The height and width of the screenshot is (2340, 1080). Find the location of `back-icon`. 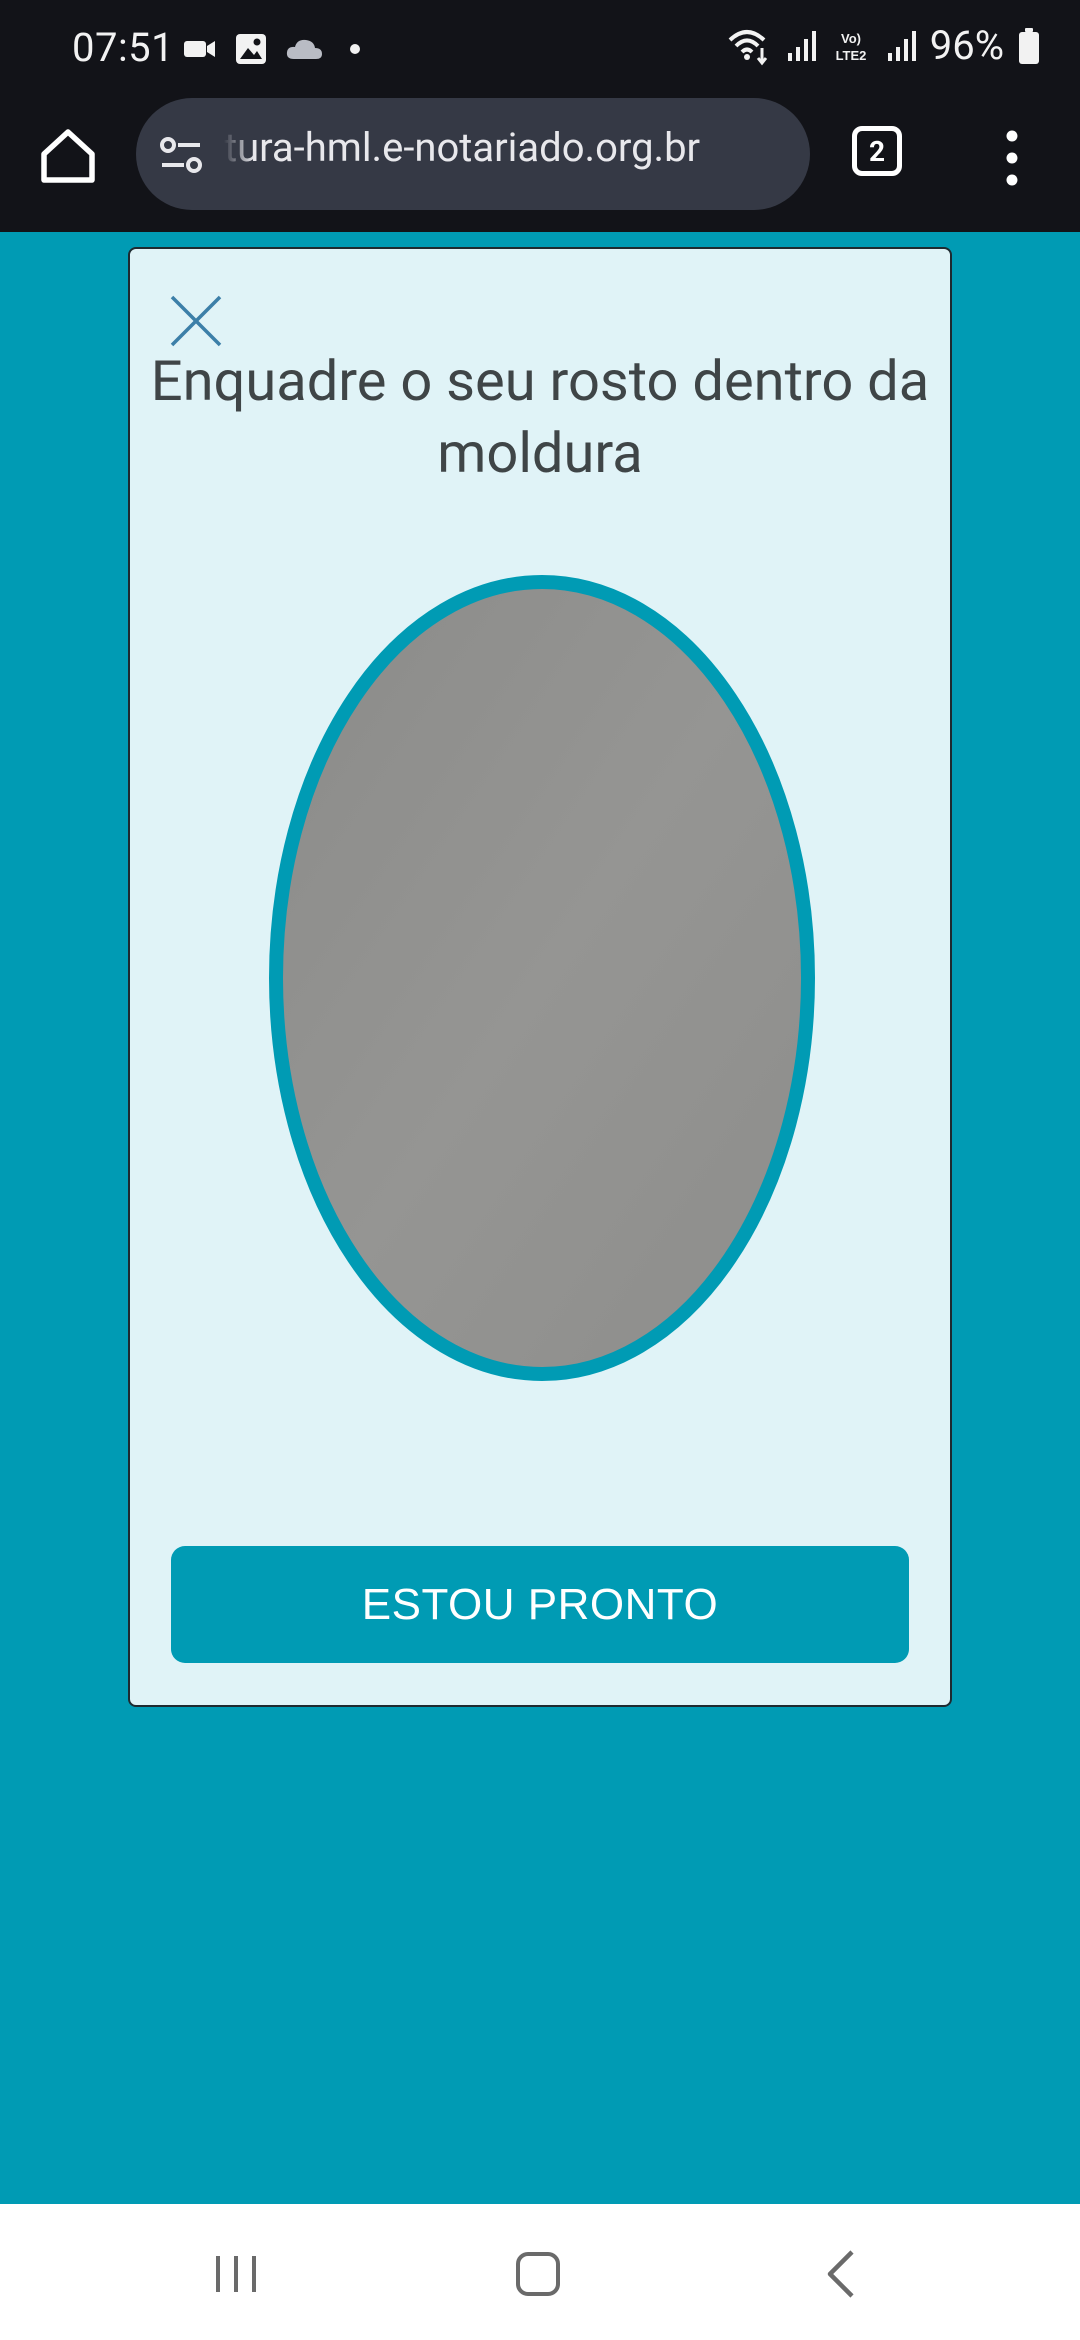

back-icon is located at coordinates (842, 2274).